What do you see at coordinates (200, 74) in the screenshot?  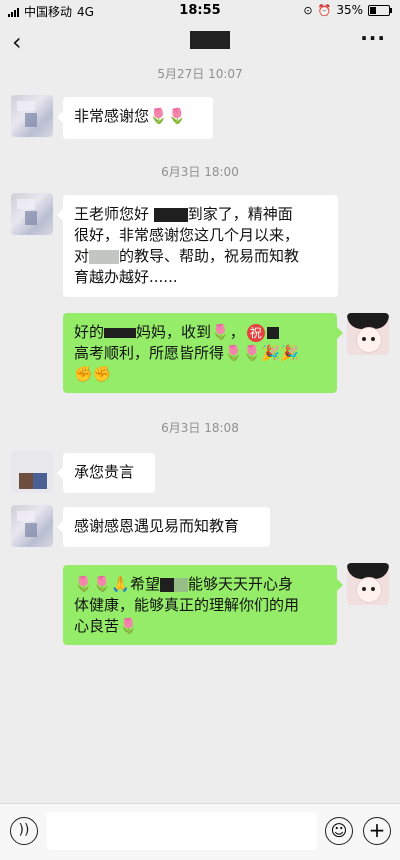 I see `timestamp: 5月27日 10:07` at bounding box center [200, 74].